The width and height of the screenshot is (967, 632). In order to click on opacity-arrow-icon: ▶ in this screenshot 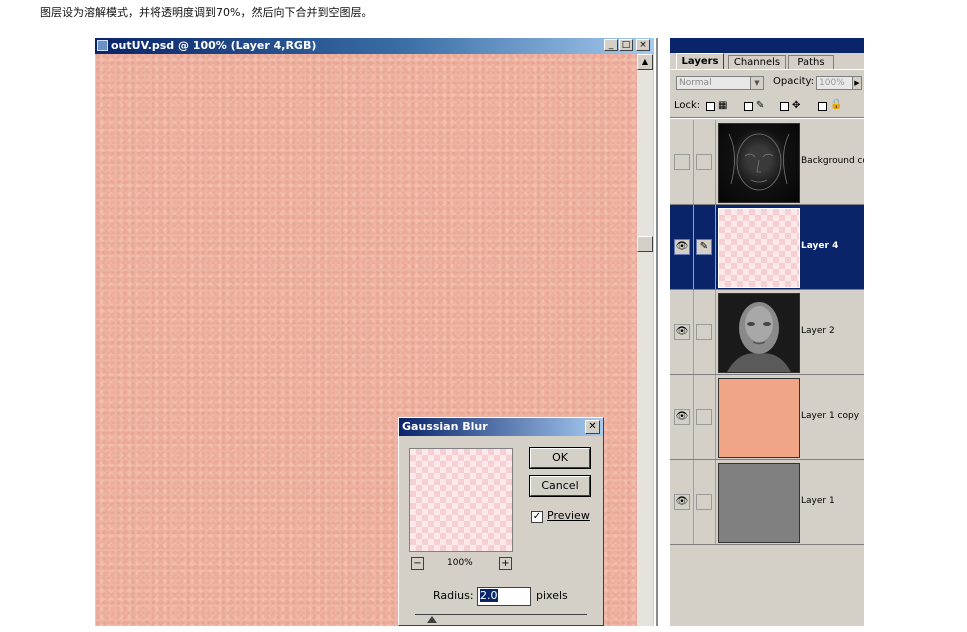, I will do `click(857, 83)`.